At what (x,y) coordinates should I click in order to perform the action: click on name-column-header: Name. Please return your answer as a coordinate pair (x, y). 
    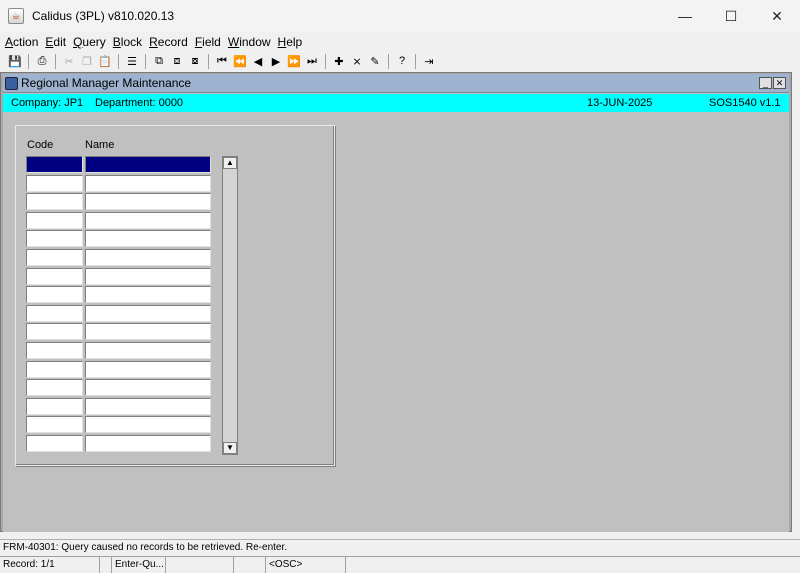
    Looking at the image, I should click on (100, 145).